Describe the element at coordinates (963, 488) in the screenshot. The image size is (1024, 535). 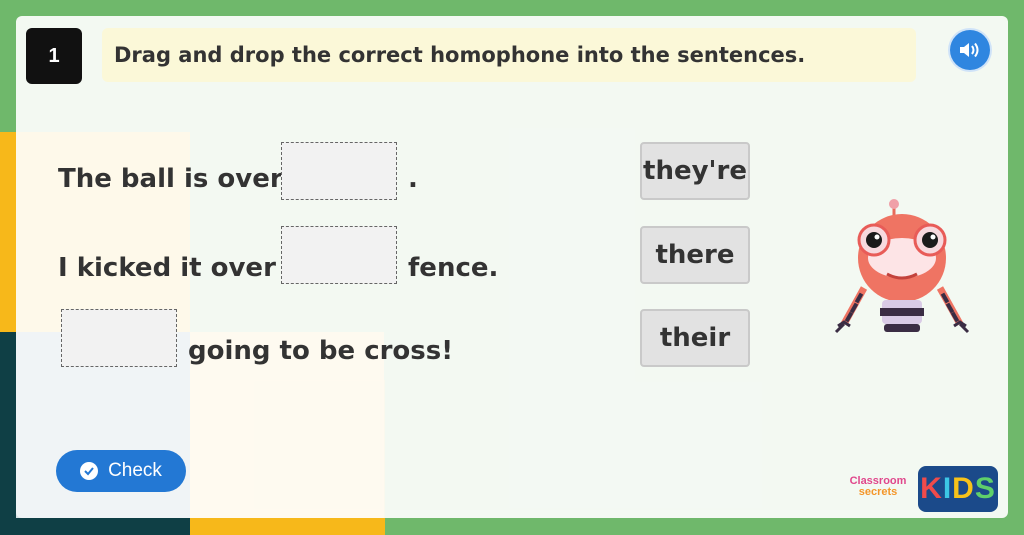
I see `kids-logo-d: D` at that location.